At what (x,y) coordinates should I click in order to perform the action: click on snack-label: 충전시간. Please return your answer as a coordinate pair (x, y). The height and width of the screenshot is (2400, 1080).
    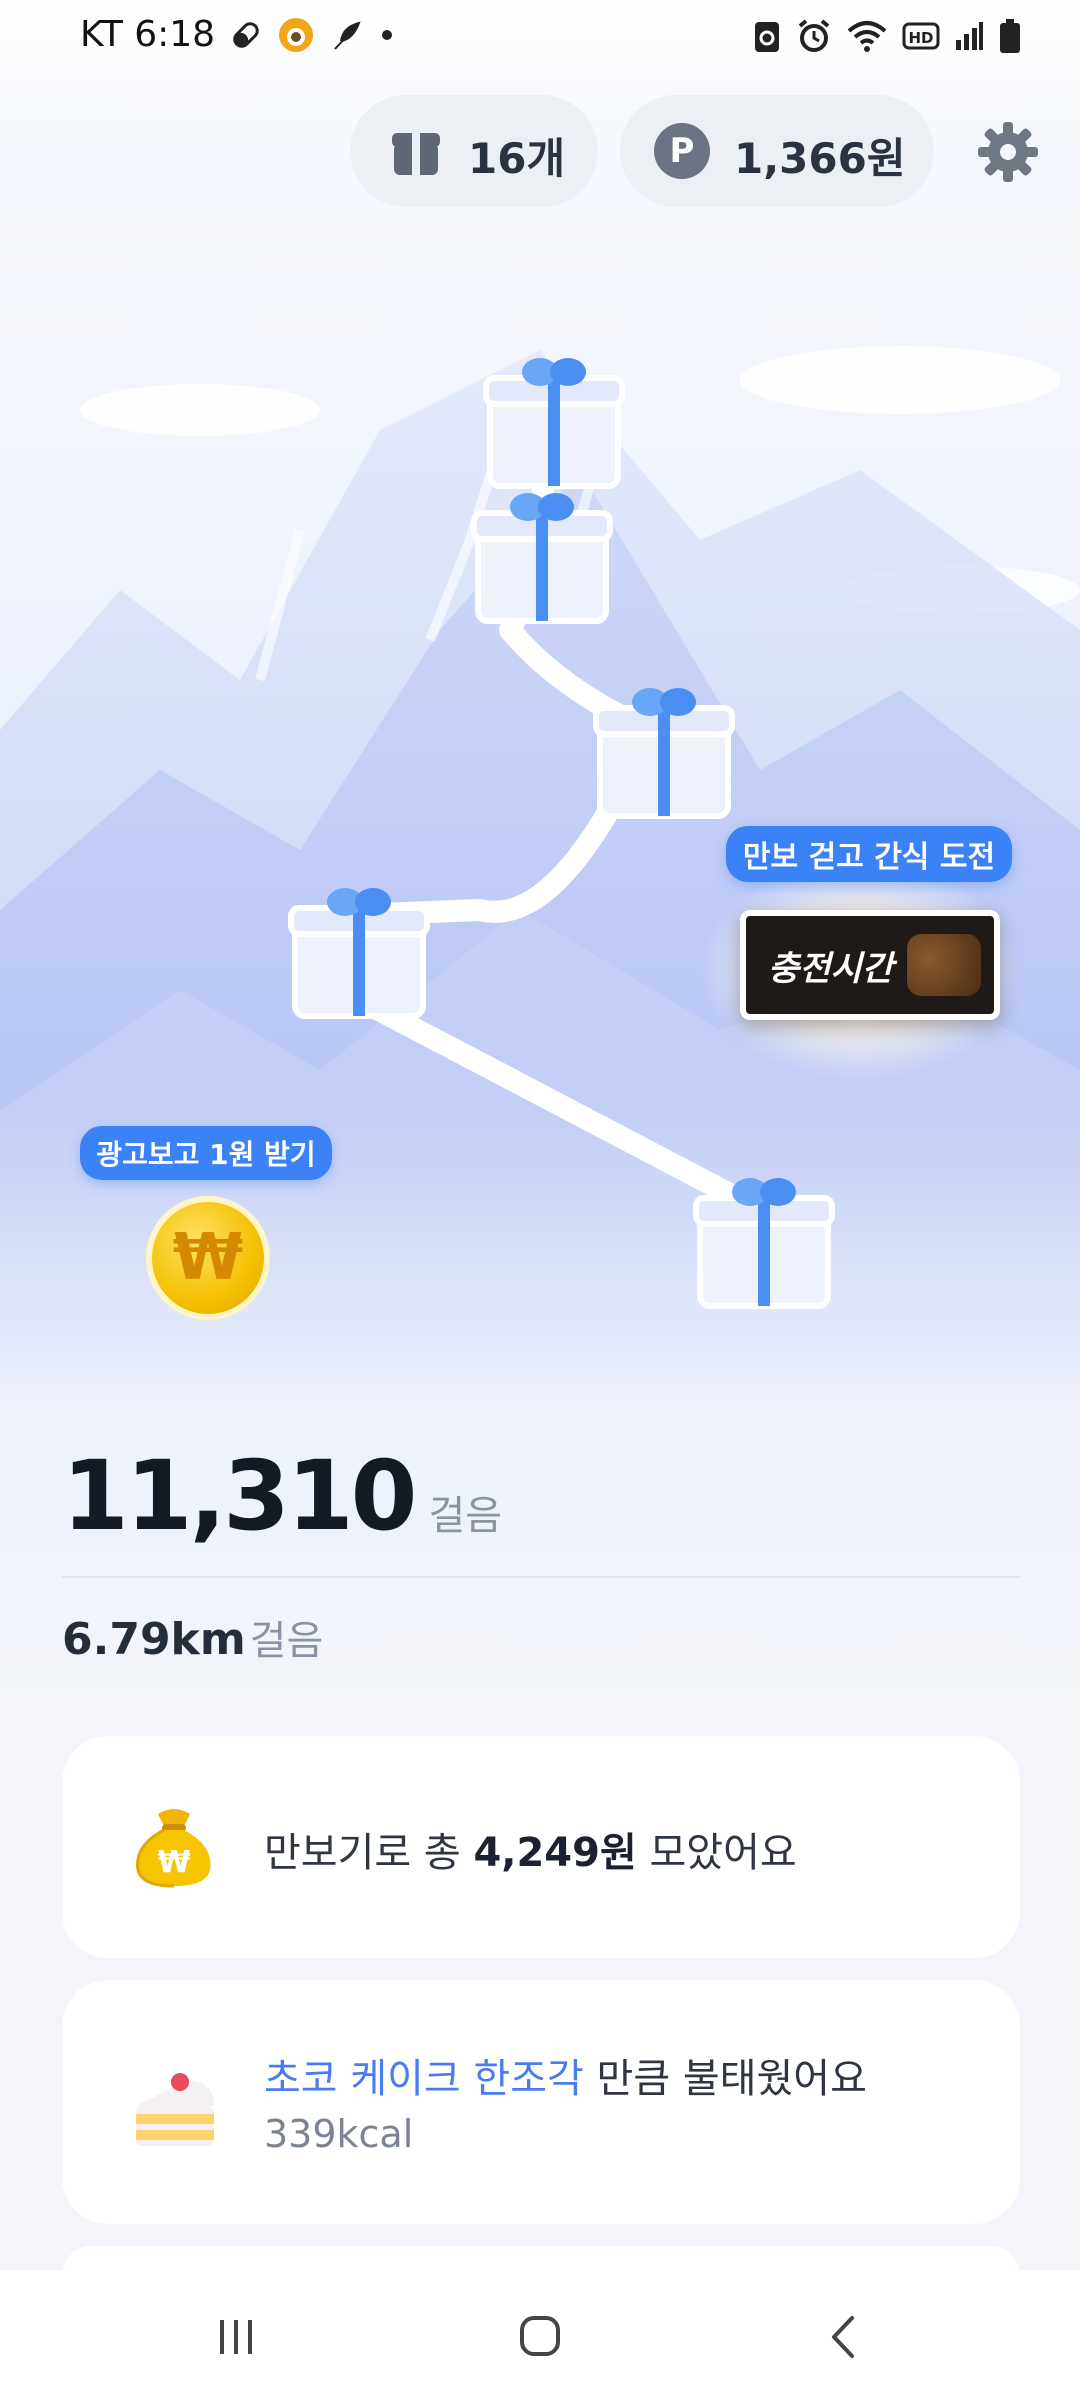
    Looking at the image, I should click on (831, 968).